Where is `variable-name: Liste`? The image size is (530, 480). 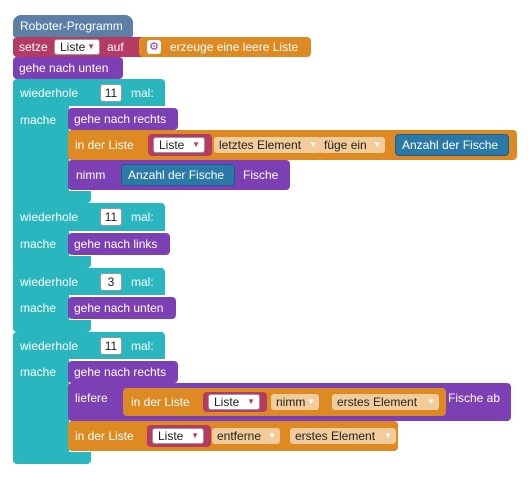
variable-name: Liste is located at coordinates (73, 47).